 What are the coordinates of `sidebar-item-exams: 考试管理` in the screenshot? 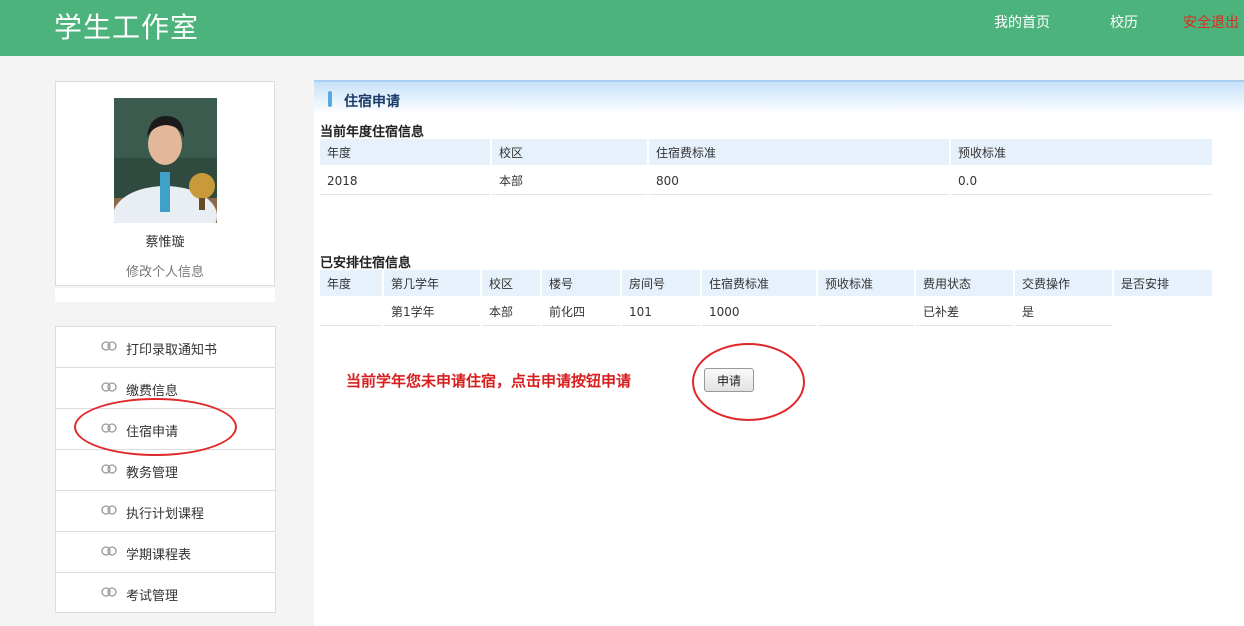 It's located at (165, 592).